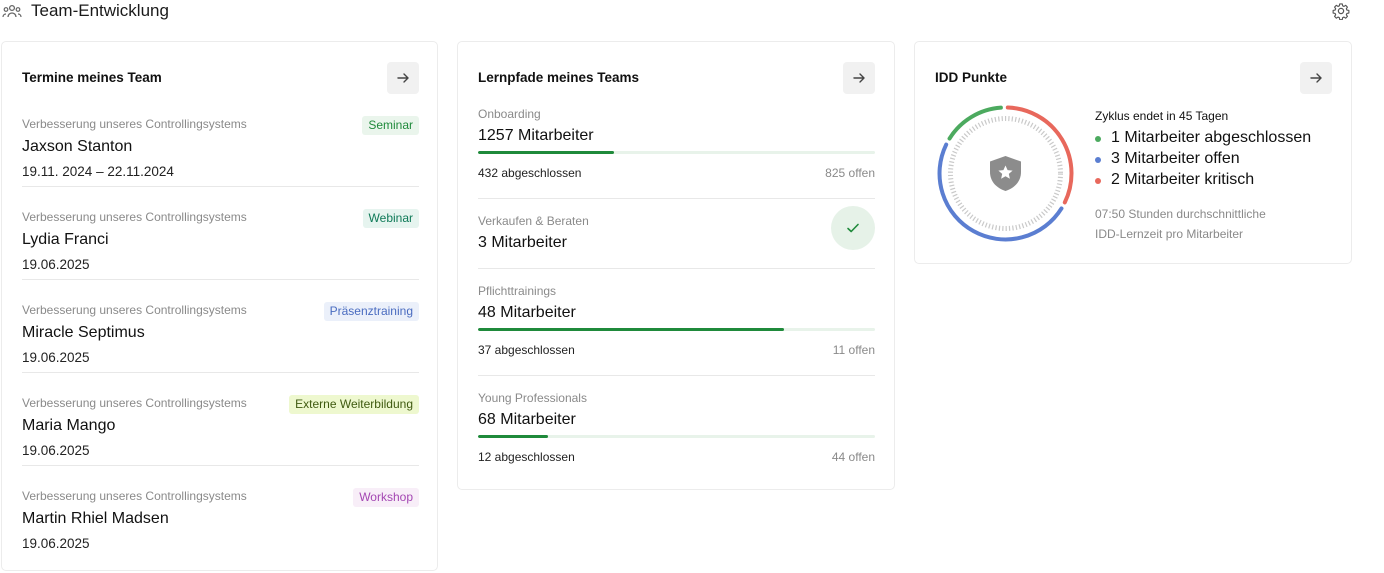  I want to click on event-participant: Jaxson Stanton, so click(77, 146).